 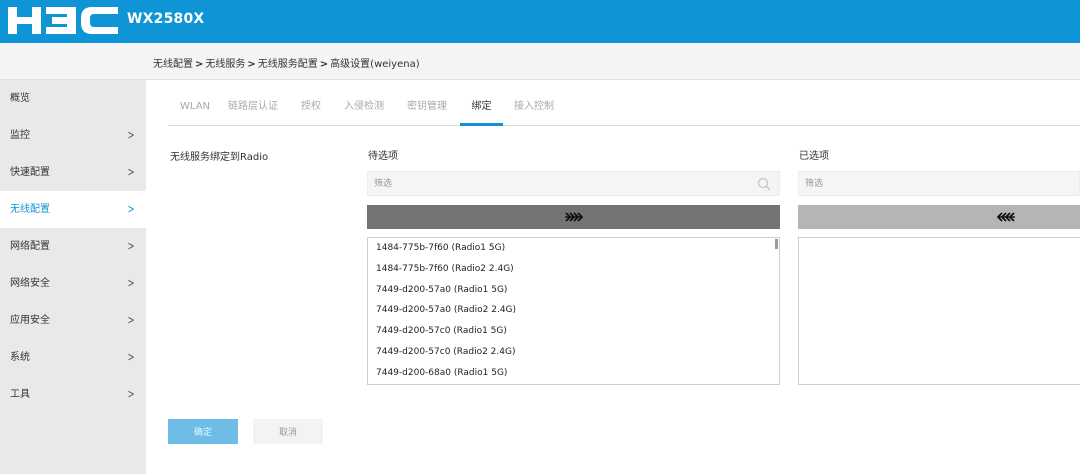 I want to click on search-icon, so click(x=764, y=184).